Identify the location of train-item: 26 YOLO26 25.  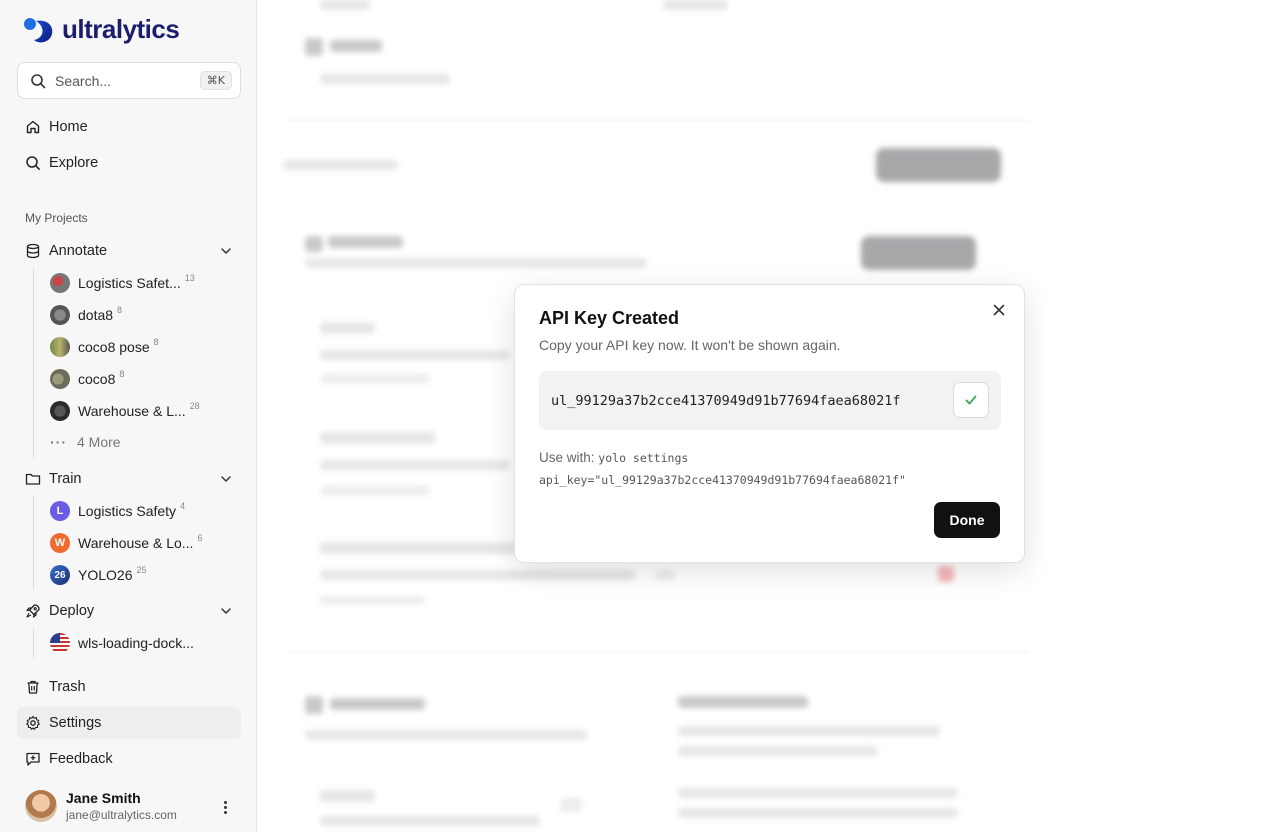
(98, 575).